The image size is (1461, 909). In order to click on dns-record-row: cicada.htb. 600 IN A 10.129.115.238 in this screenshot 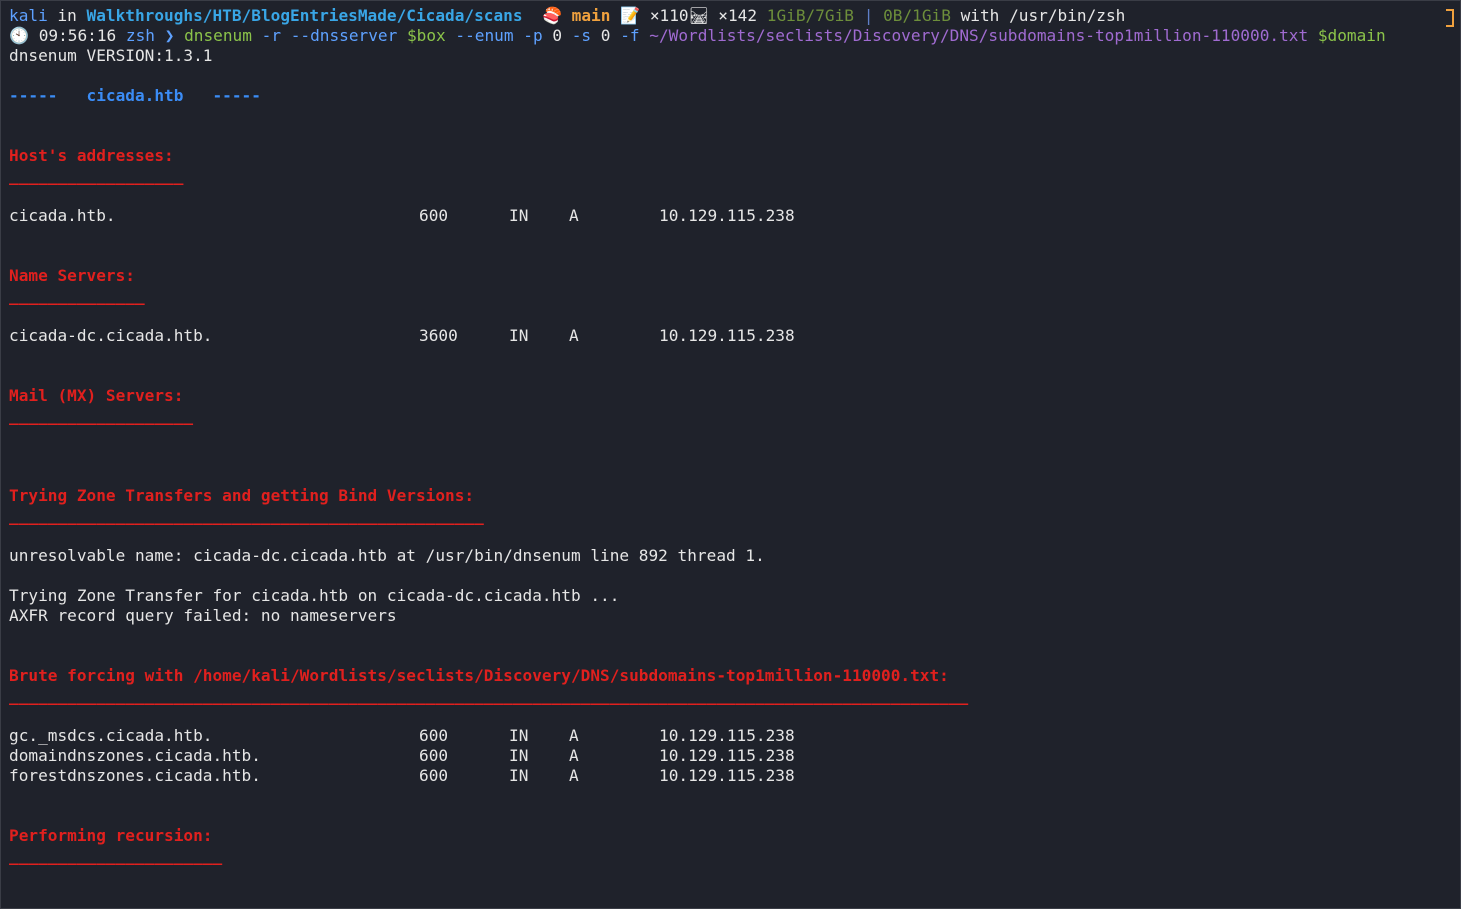, I will do `click(734, 216)`.